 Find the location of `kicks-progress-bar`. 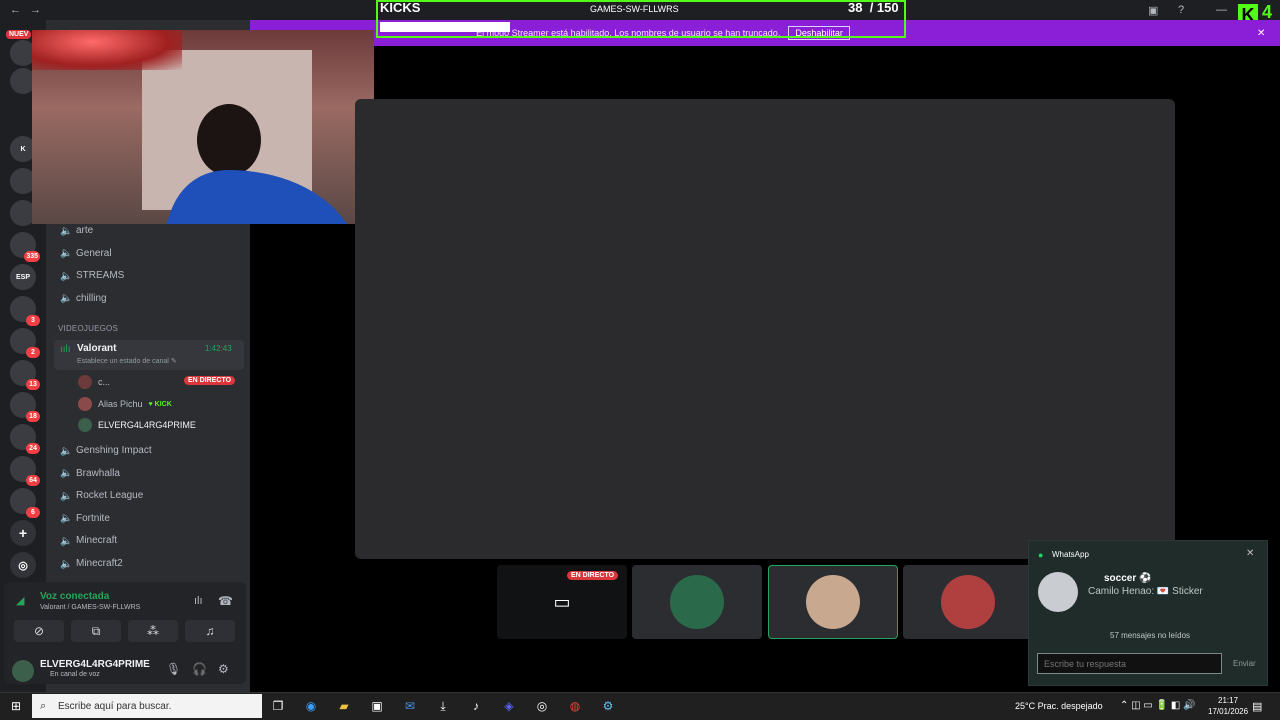

kicks-progress-bar is located at coordinates (445, 27).